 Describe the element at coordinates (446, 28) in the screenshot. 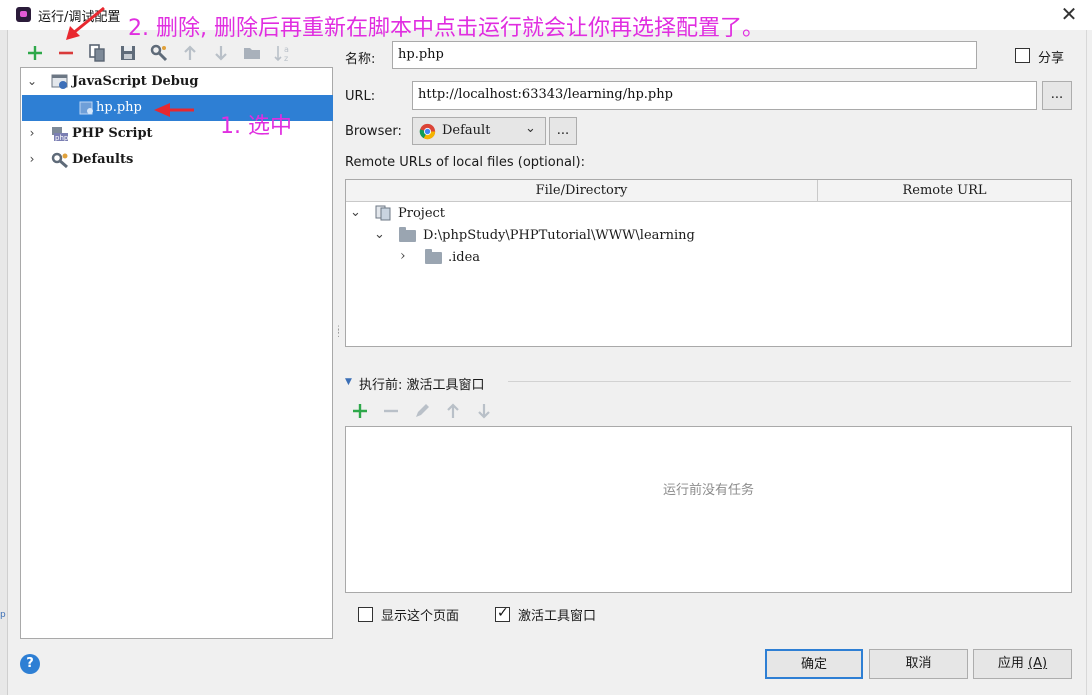

I see `annotation-step-2: 2. 删除, 删除后再重新在脚本中点击运行就会让你再选择配置了。` at that location.